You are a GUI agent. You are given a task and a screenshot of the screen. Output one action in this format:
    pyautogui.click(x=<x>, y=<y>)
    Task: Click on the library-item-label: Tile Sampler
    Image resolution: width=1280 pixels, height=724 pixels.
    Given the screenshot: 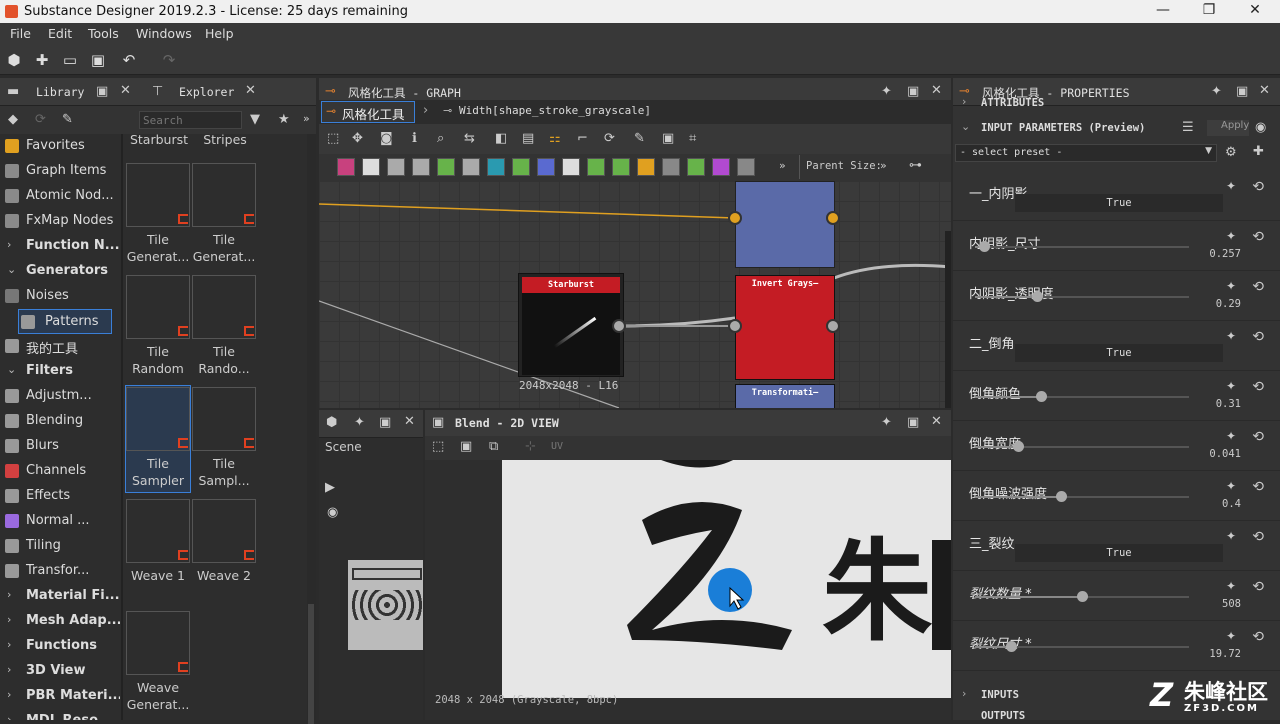 What is the action you would take?
    pyautogui.click(x=158, y=472)
    